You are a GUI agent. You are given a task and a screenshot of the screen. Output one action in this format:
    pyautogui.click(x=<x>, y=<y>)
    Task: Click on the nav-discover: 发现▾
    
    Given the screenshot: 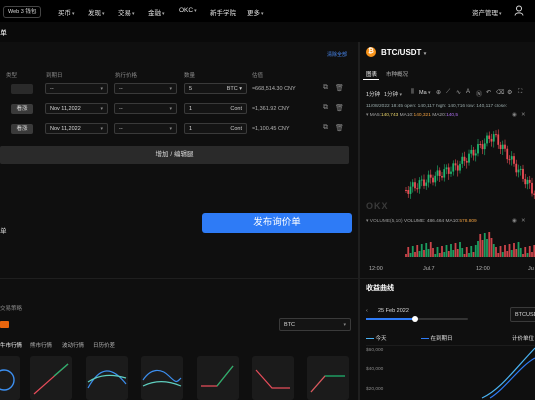 What is the action you would take?
    pyautogui.click(x=96, y=12)
    